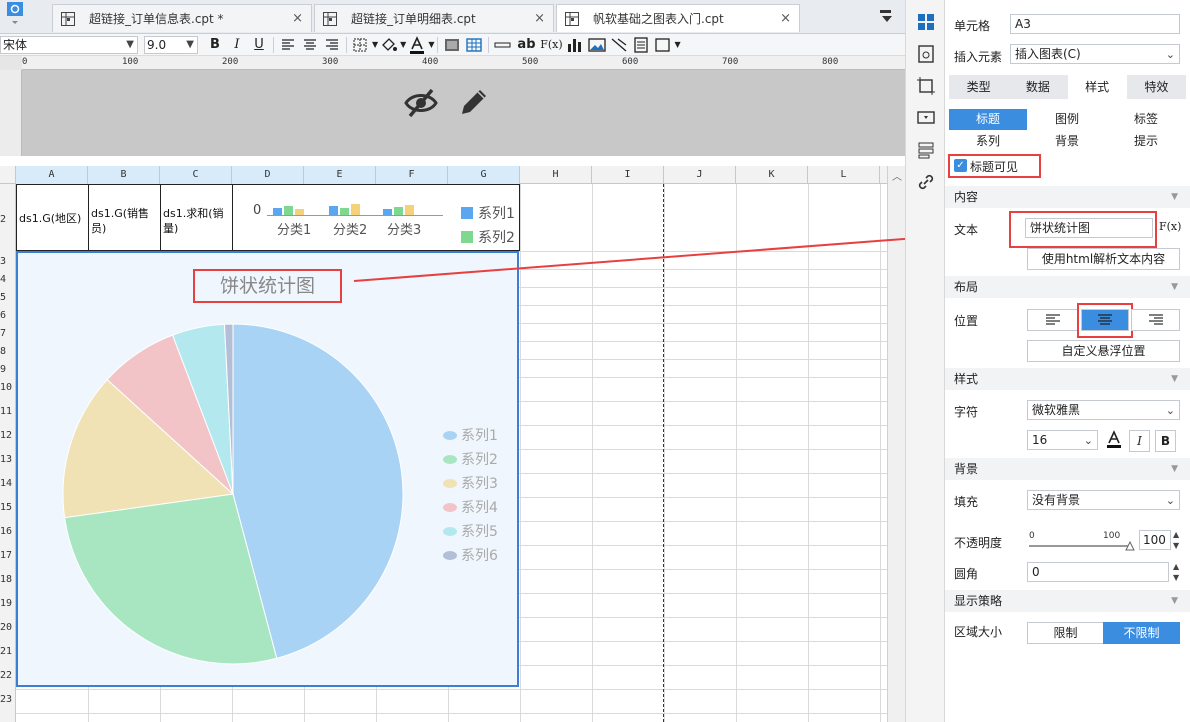 This screenshot has height=722, width=1190. Describe the element at coordinates (452, 45) in the screenshot. I see `merge-cell-icon` at that location.